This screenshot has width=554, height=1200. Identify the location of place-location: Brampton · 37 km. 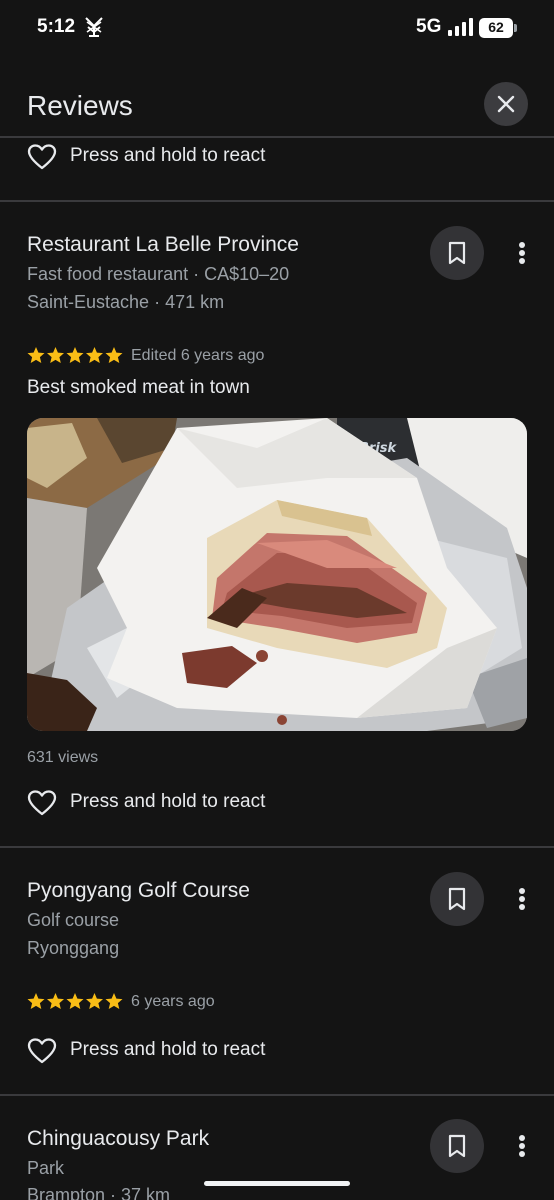
(99, 1192).